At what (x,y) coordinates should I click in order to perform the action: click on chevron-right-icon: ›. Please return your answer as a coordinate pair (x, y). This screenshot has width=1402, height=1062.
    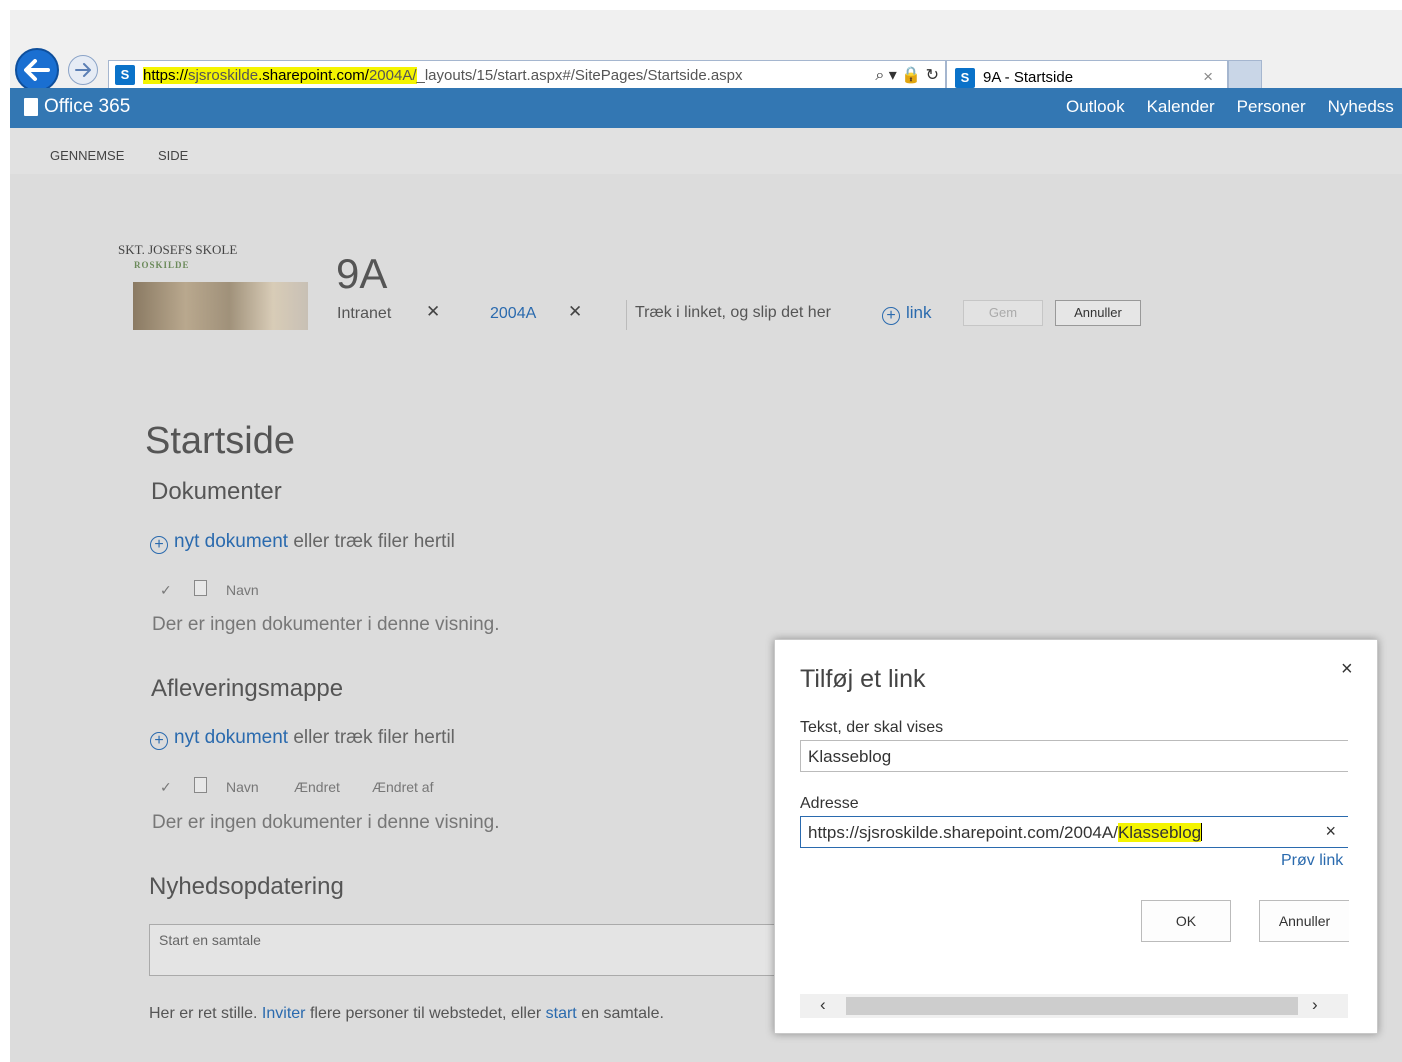
    Looking at the image, I should click on (1315, 1005).